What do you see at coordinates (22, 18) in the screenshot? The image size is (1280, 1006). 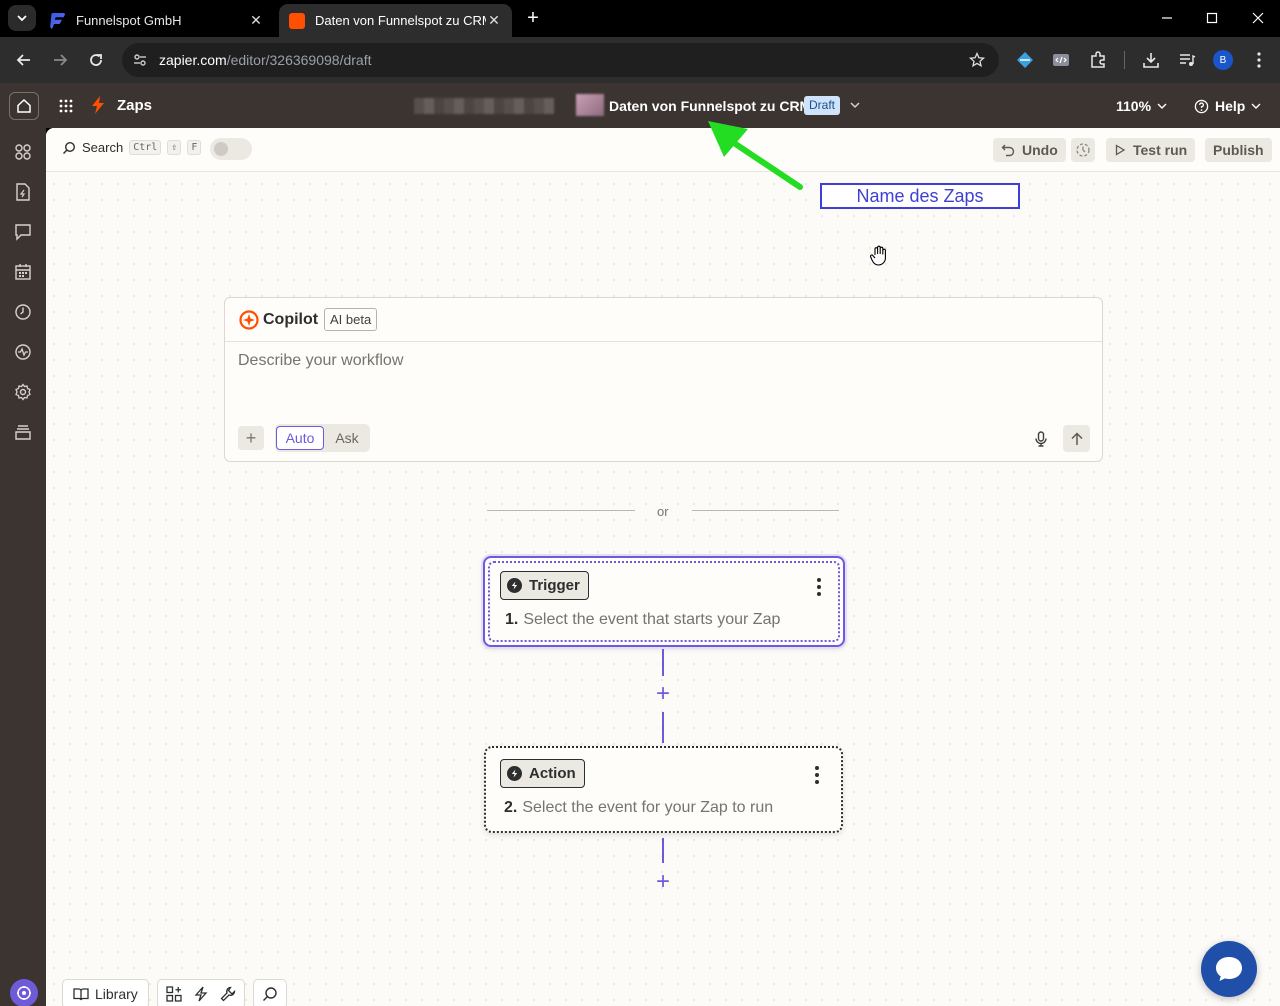 I see `tab-search-button` at bounding box center [22, 18].